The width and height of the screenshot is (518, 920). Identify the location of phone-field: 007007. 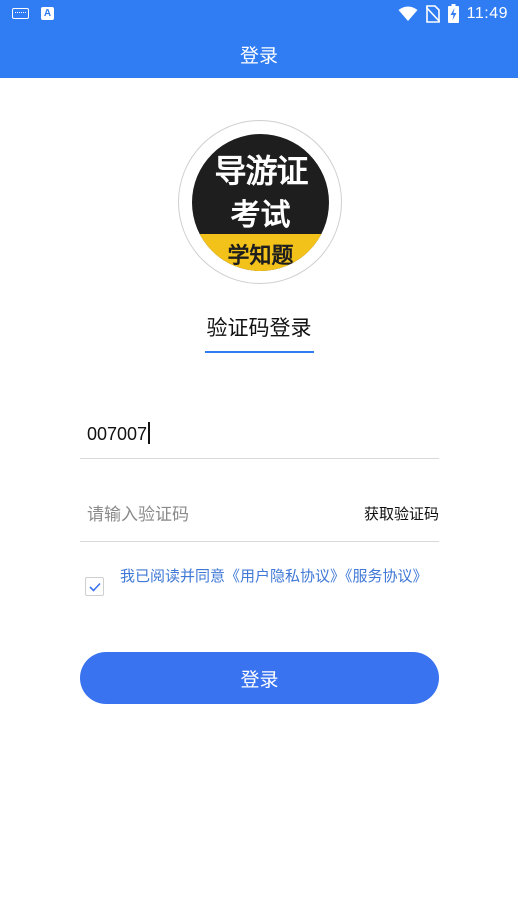
(259, 436).